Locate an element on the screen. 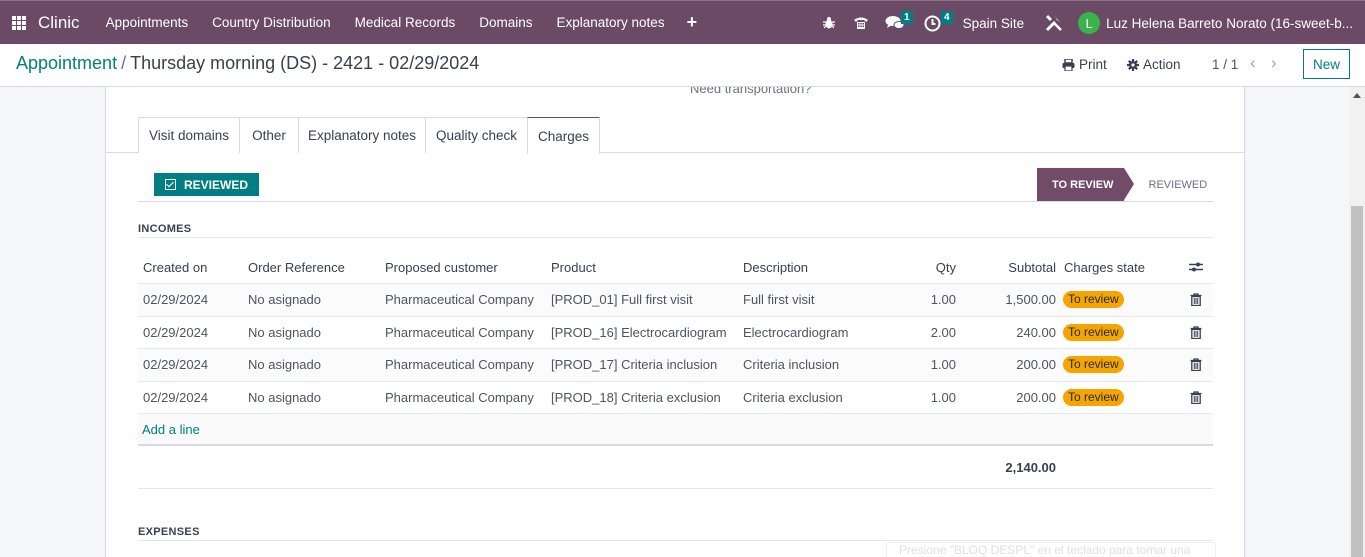 The height and width of the screenshot is (557, 1365). menu-appointments: Appointments is located at coordinates (147, 22).